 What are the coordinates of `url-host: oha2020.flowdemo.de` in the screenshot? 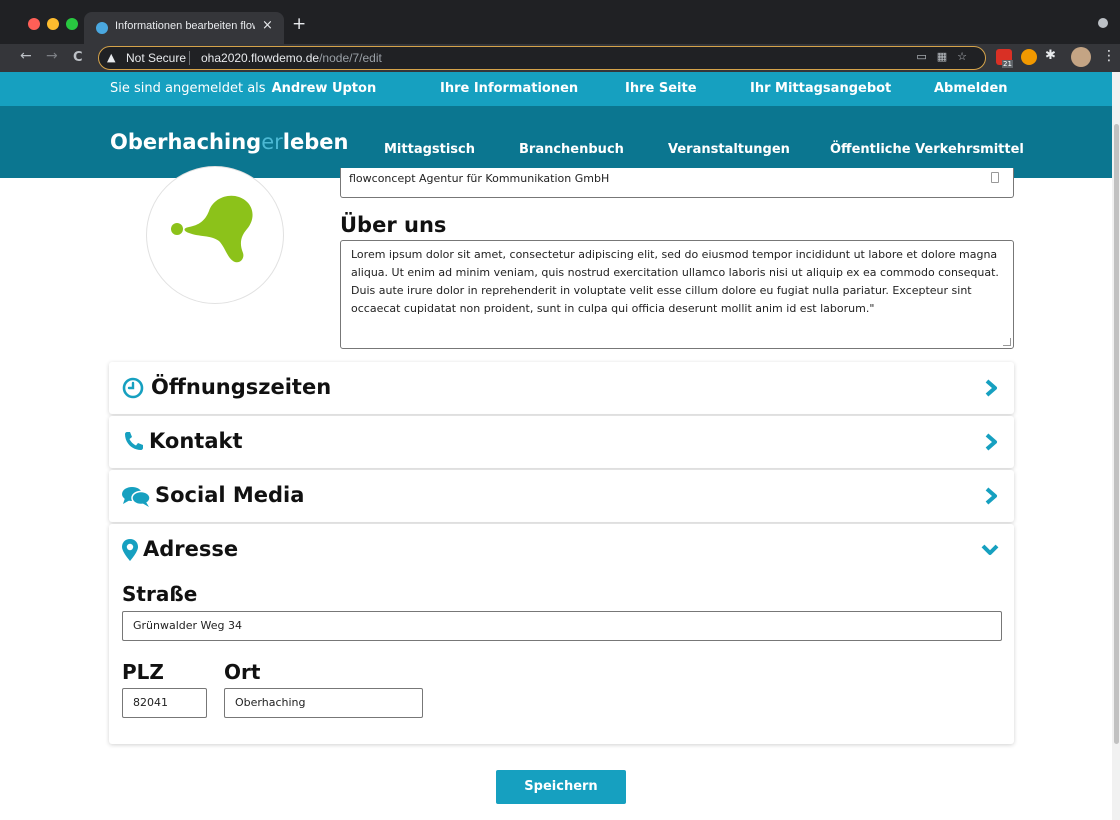 It's located at (260, 58).